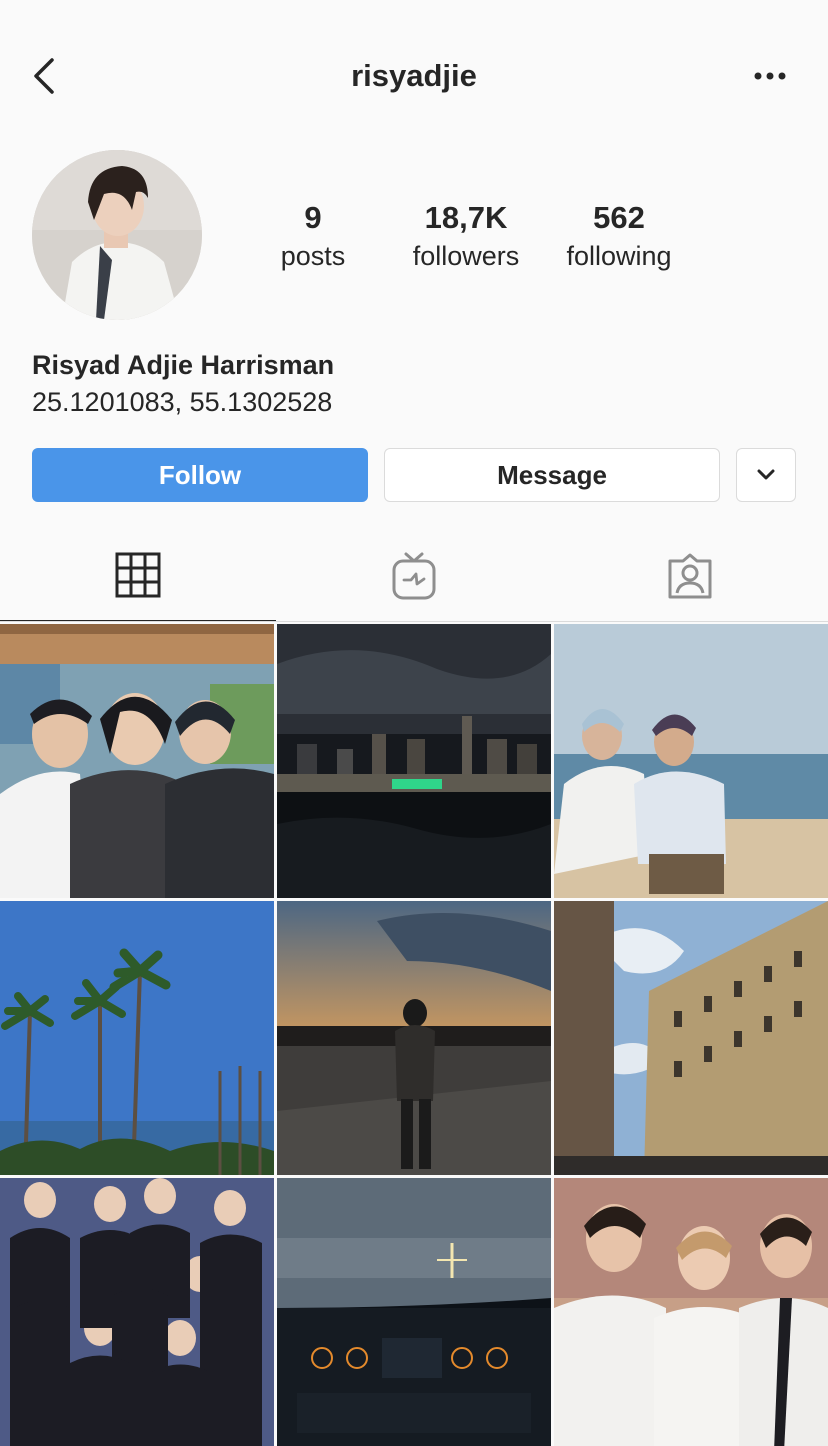 The width and height of the screenshot is (828, 1446). I want to click on profile-username: risyadjie, so click(414, 75).